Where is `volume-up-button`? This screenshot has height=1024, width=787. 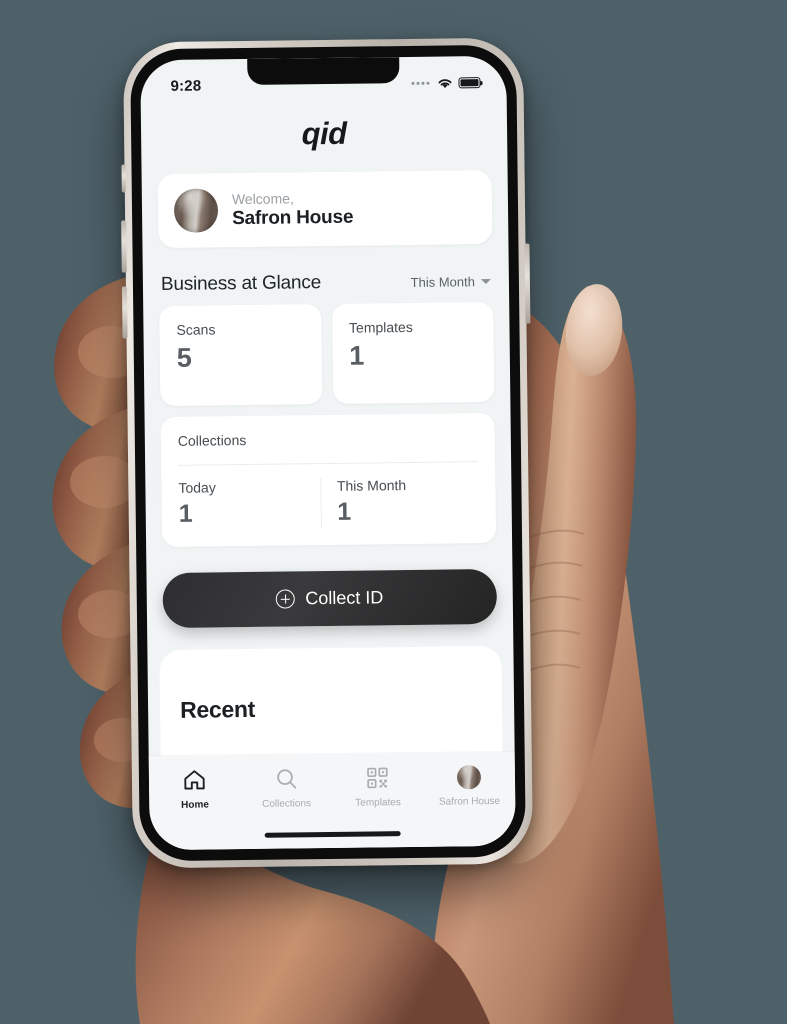 volume-up-button is located at coordinates (124, 246).